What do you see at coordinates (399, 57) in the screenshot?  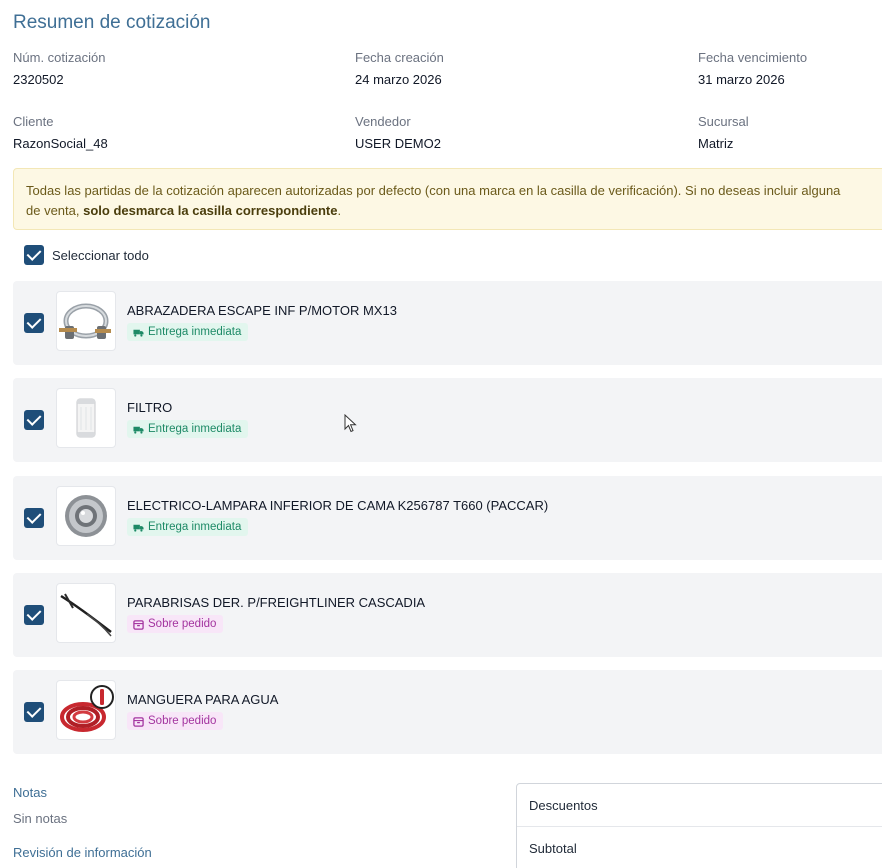 I see `meta-label: Fecha creación` at bounding box center [399, 57].